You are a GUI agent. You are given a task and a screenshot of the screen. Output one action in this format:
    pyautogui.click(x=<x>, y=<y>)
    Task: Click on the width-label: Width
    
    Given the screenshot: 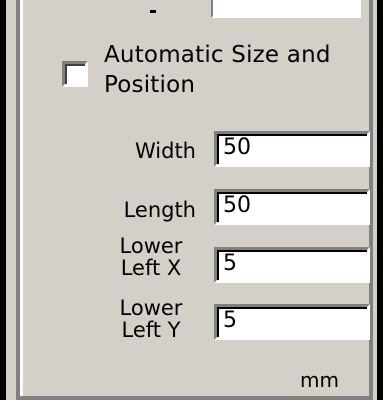 What is the action you would take?
    pyautogui.click(x=165, y=151)
    